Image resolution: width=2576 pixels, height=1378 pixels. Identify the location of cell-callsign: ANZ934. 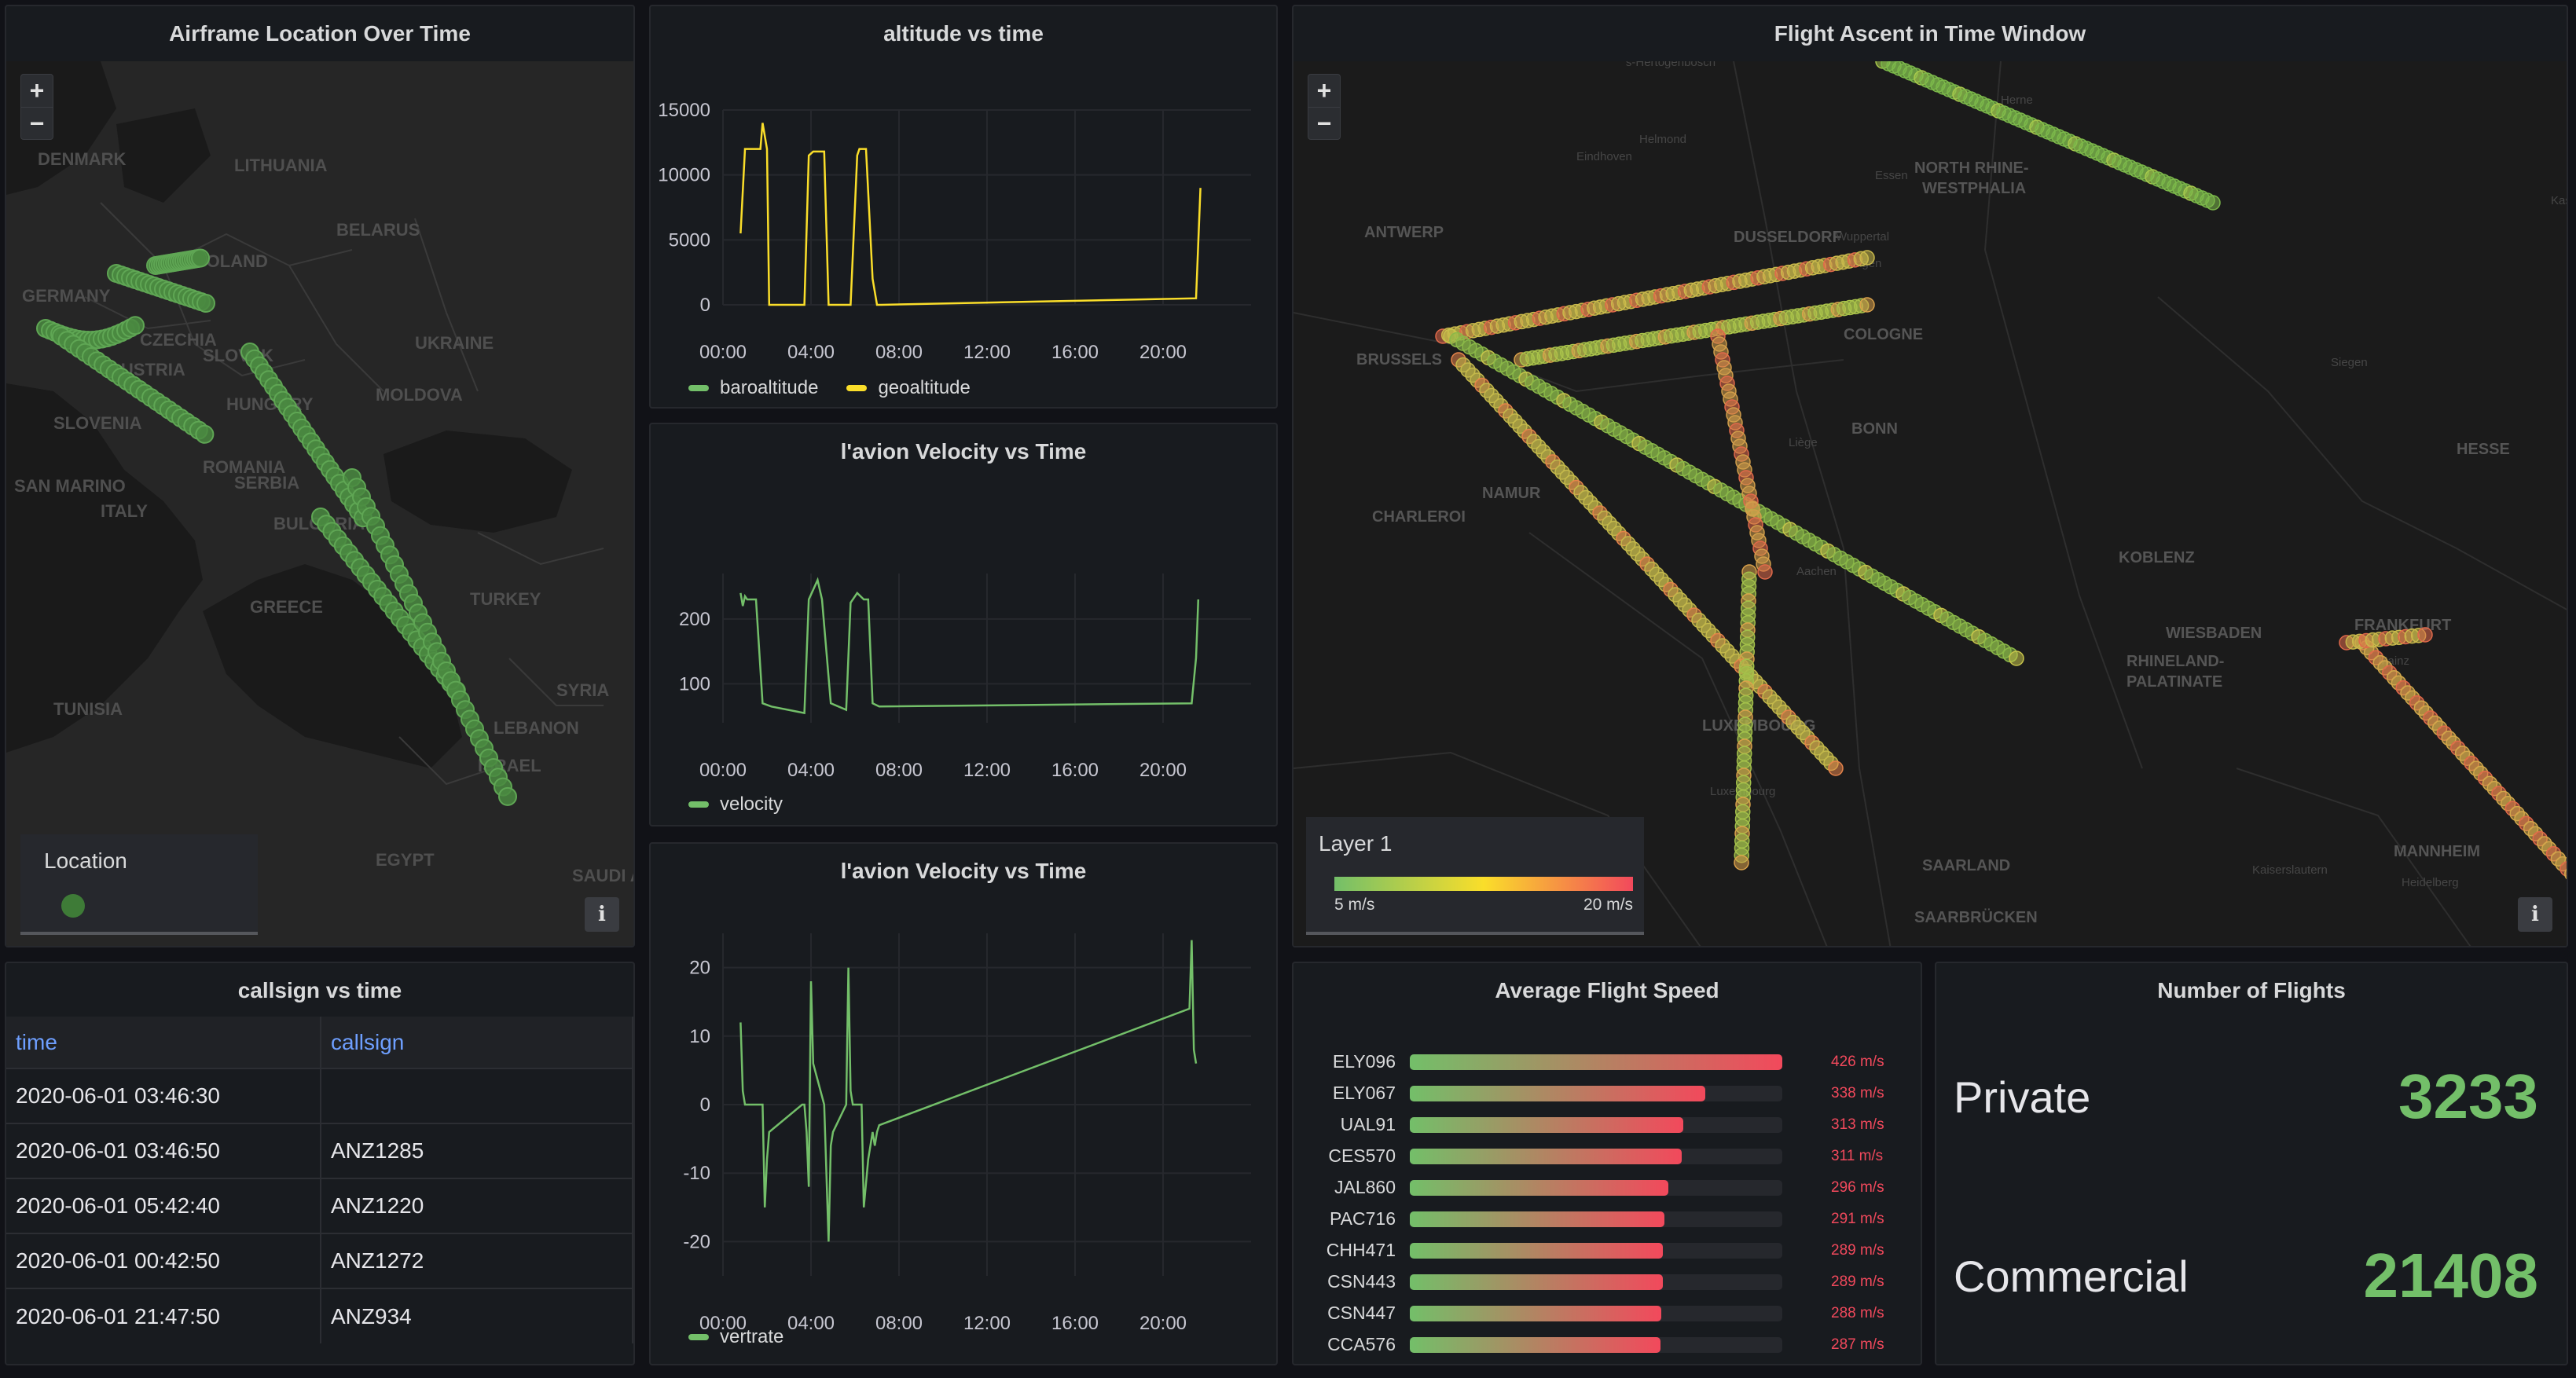
(477, 1315).